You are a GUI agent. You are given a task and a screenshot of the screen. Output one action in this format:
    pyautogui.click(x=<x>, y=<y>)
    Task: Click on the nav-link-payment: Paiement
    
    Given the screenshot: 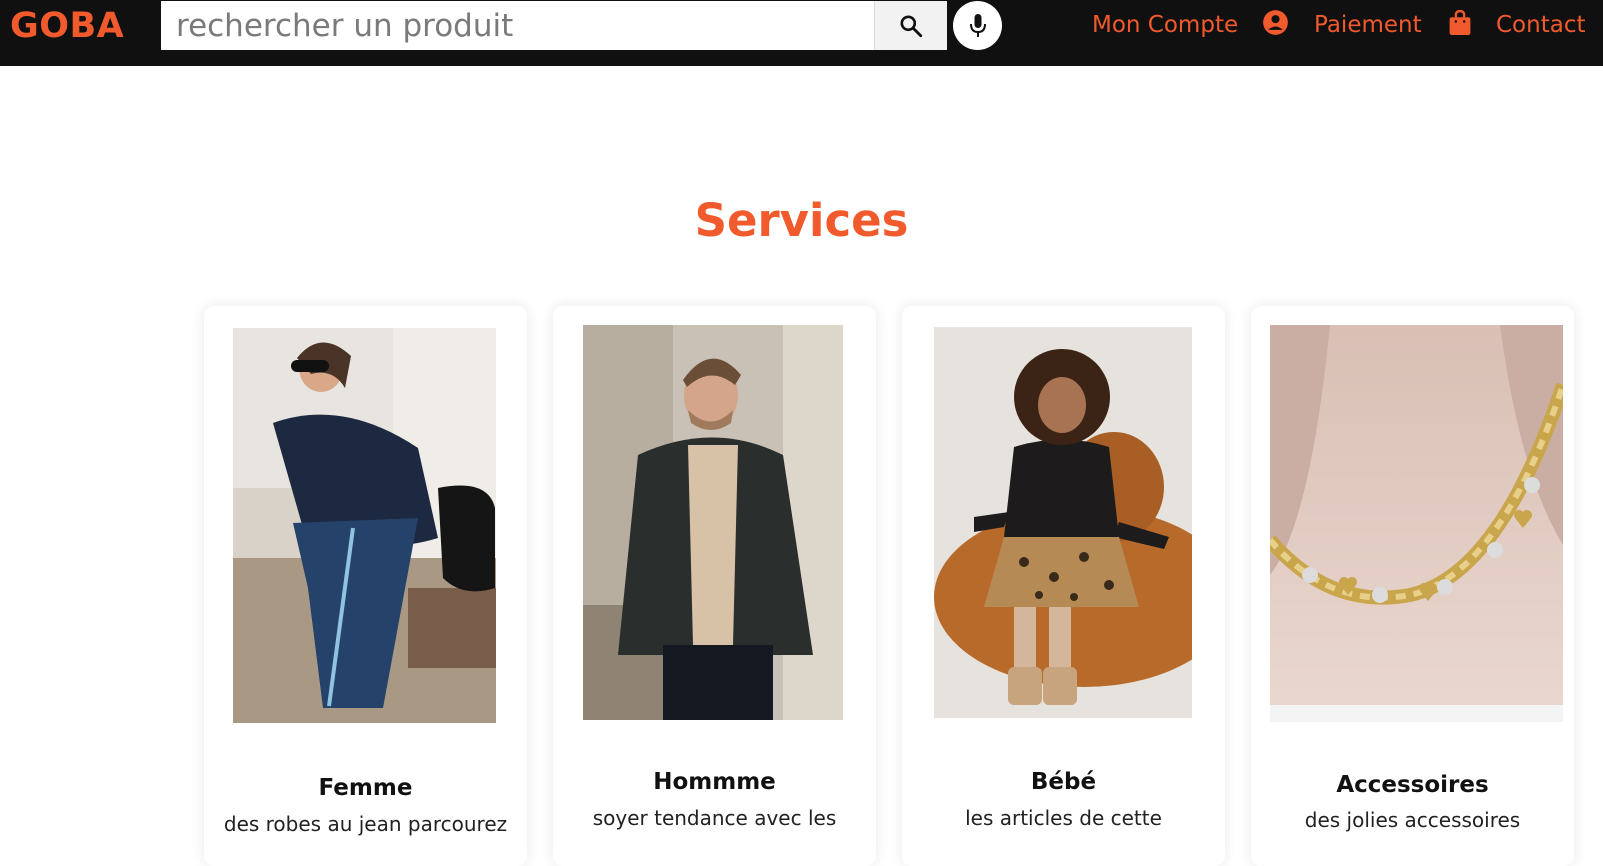 What is the action you would take?
    pyautogui.click(x=1368, y=25)
    